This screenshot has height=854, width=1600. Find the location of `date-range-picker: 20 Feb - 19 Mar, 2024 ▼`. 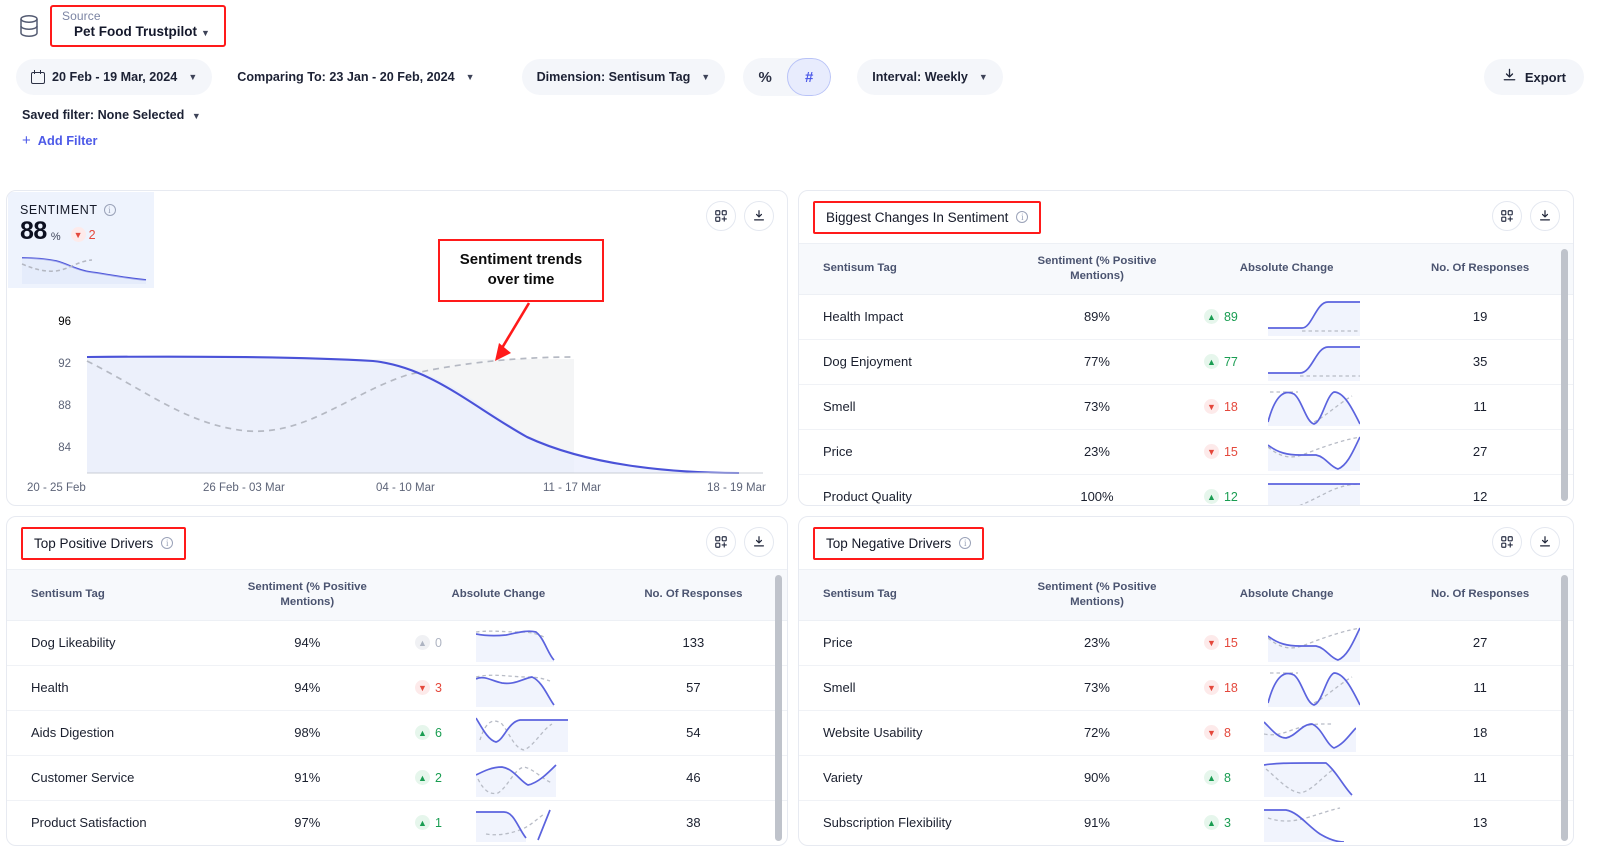

date-range-picker: 20 Feb - 19 Mar, 2024 ▼ is located at coordinates (114, 77).